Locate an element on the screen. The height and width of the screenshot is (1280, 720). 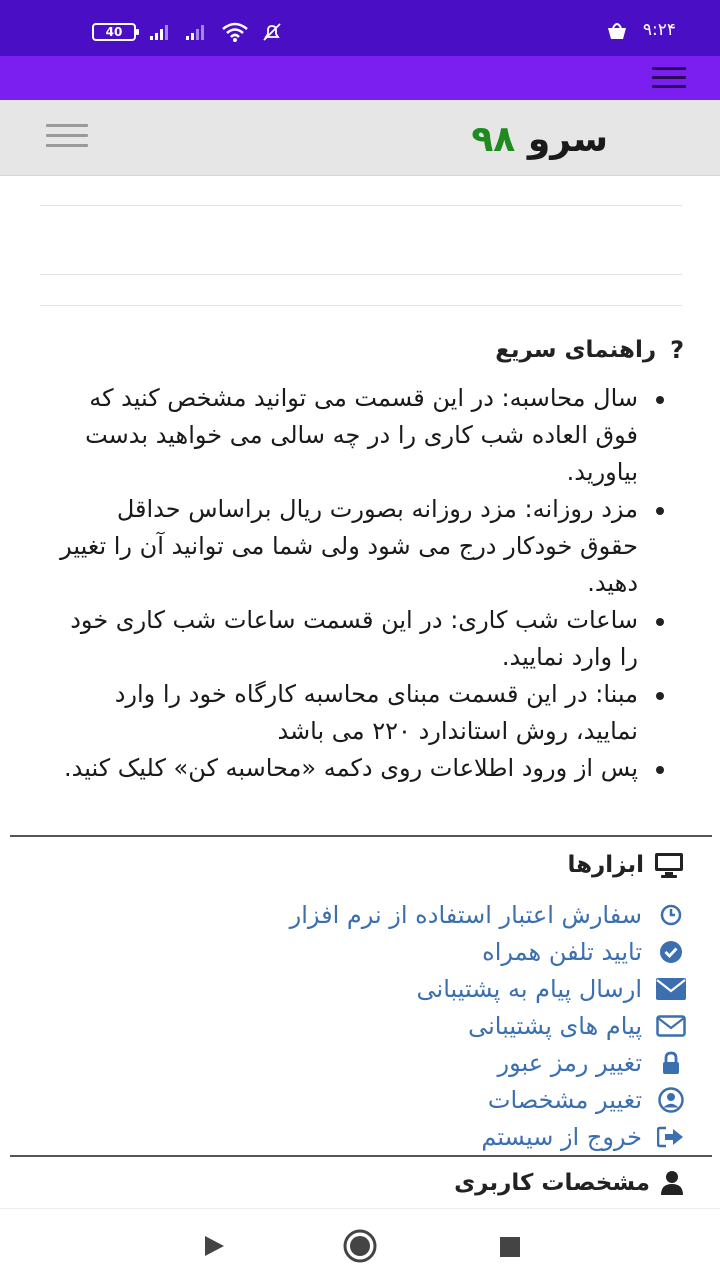
lock-icon is located at coordinates (671, 1063).